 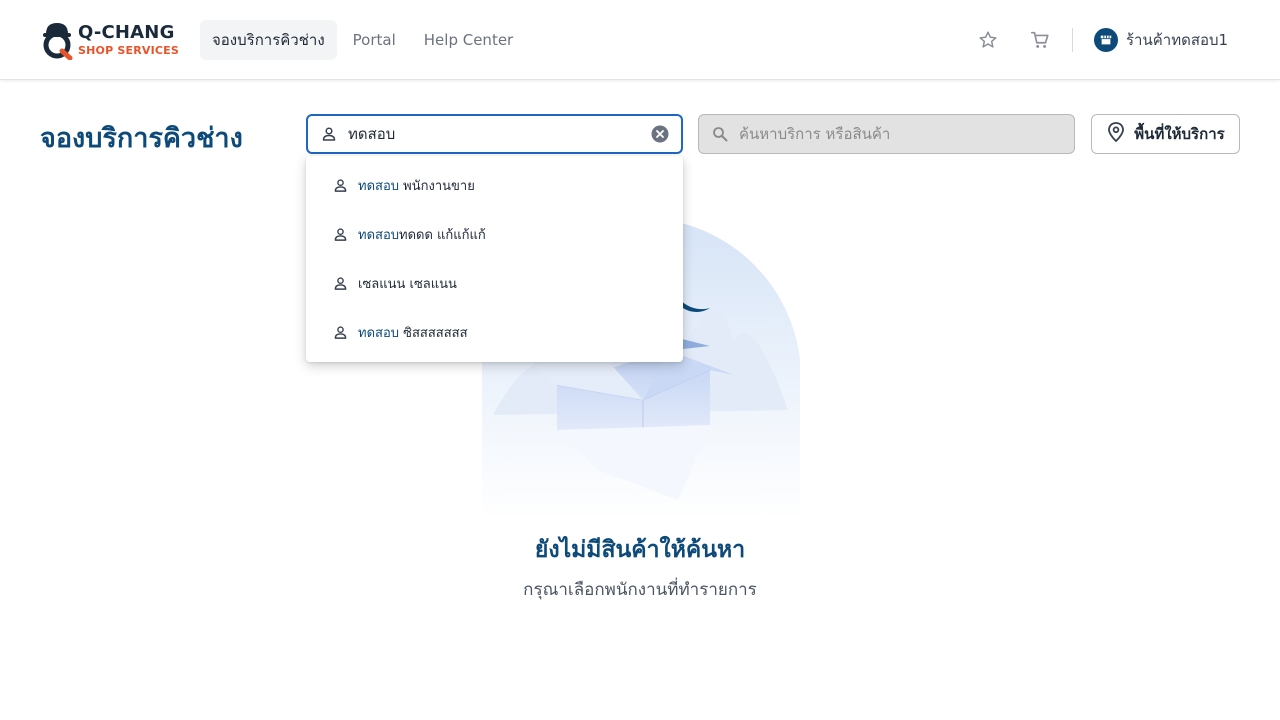 I want to click on suggestion-rest: ทดดด แก้แก้แก้, so click(x=442, y=235).